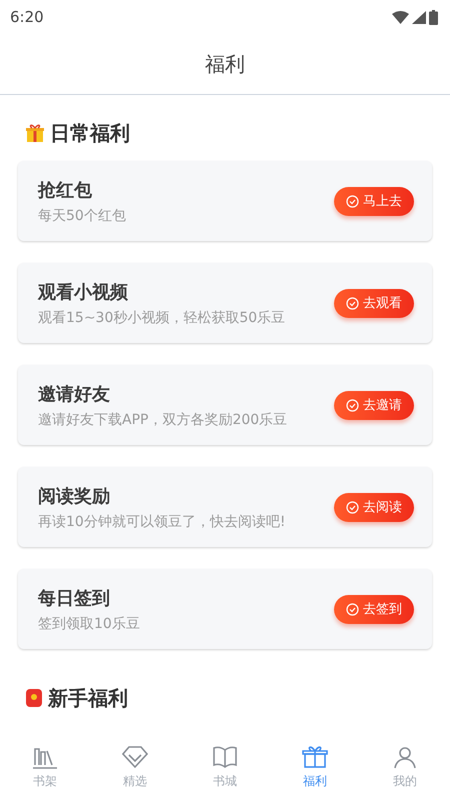 This screenshot has width=450, height=800. I want to click on section-title: 新手福利, so click(88, 698).